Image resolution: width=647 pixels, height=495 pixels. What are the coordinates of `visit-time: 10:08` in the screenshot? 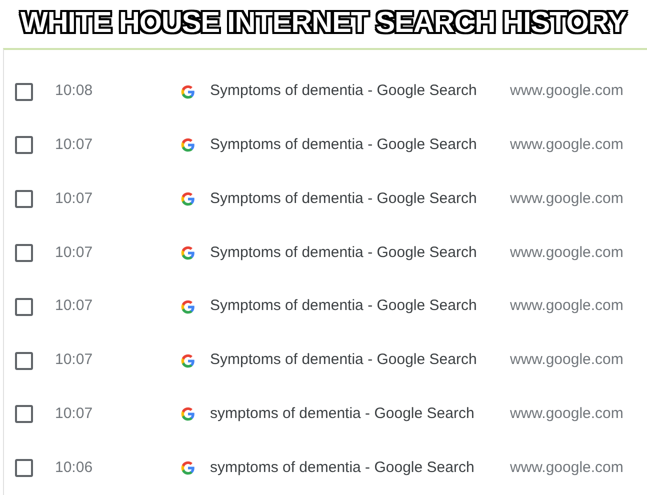 It's located at (74, 91).